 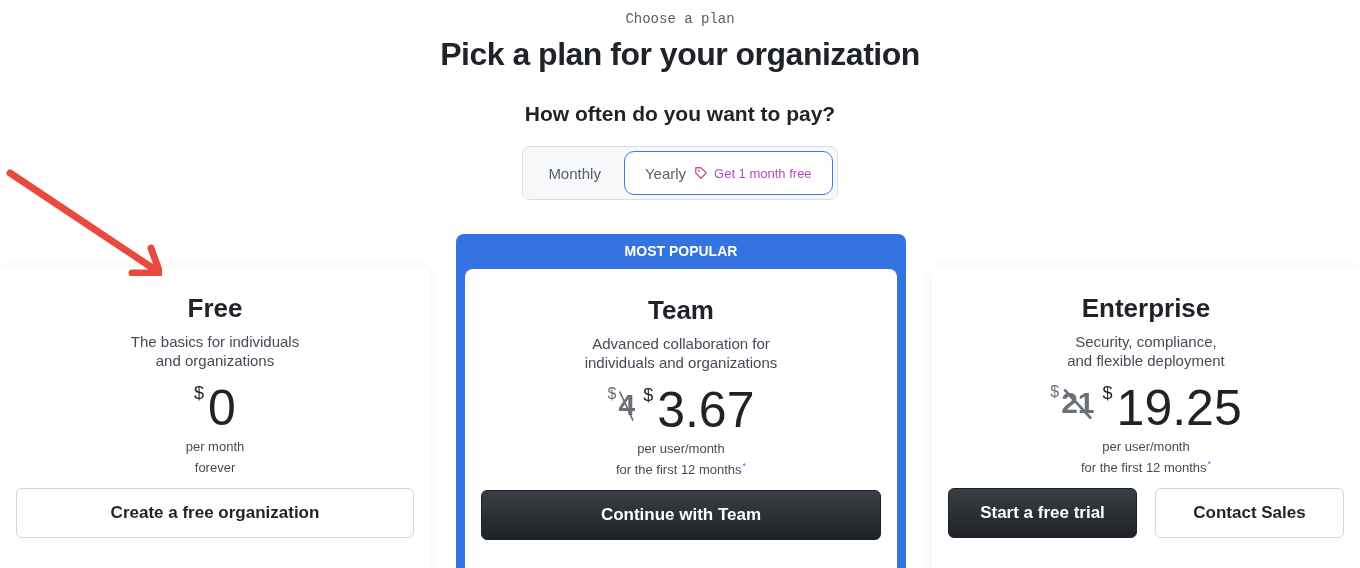 What do you see at coordinates (701, 173) in the screenshot?
I see `tag-icon` at bounding box center [701, 173].